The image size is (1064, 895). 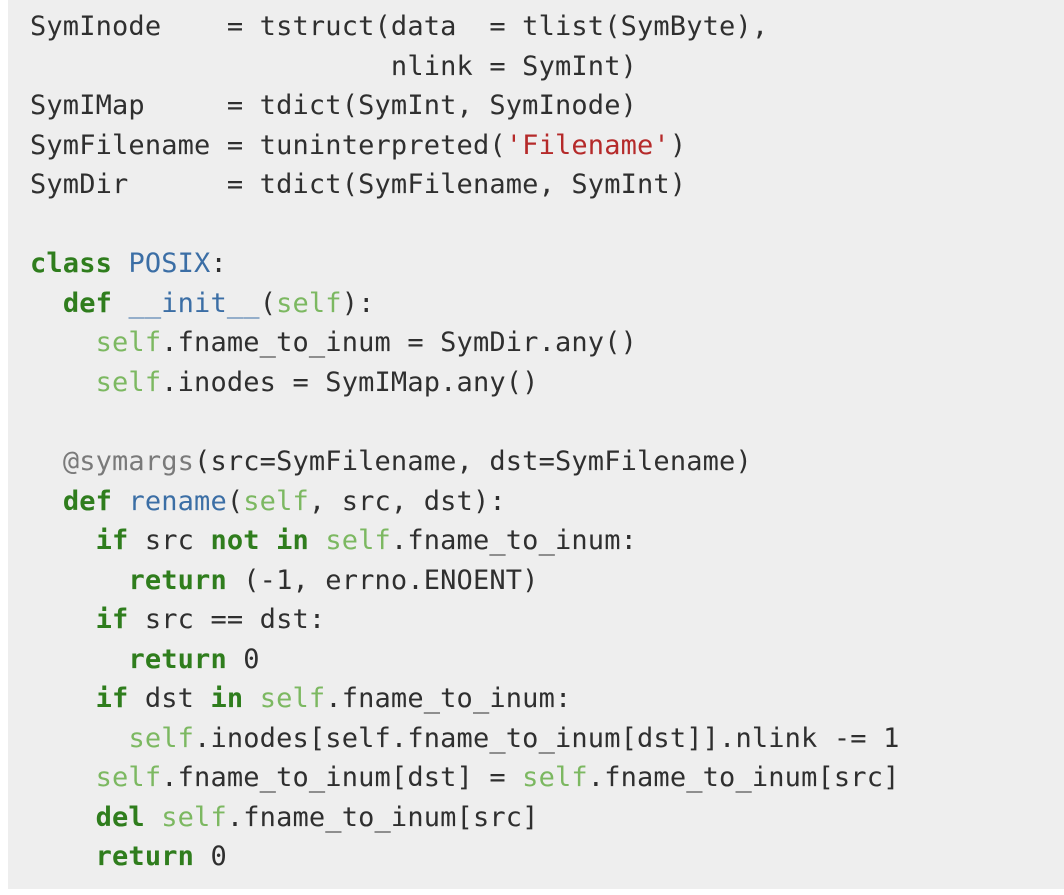 I want to click on code-token: src, so click(x=169, y=541).